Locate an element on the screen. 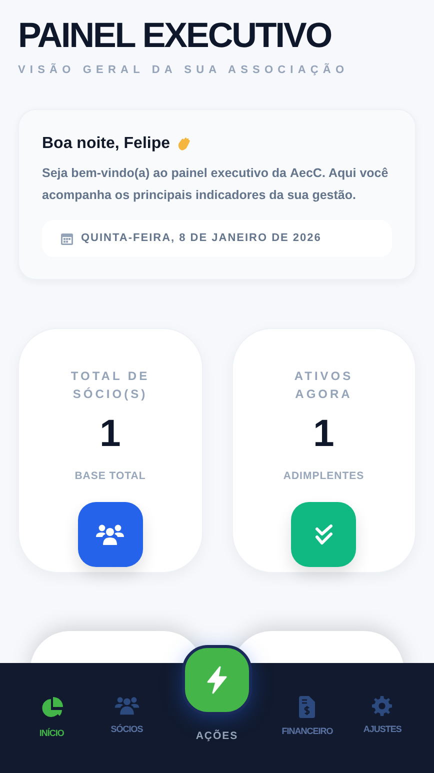 This screenshot has width=434, height=773. double-check-icon is located at coordinates (324, 535).